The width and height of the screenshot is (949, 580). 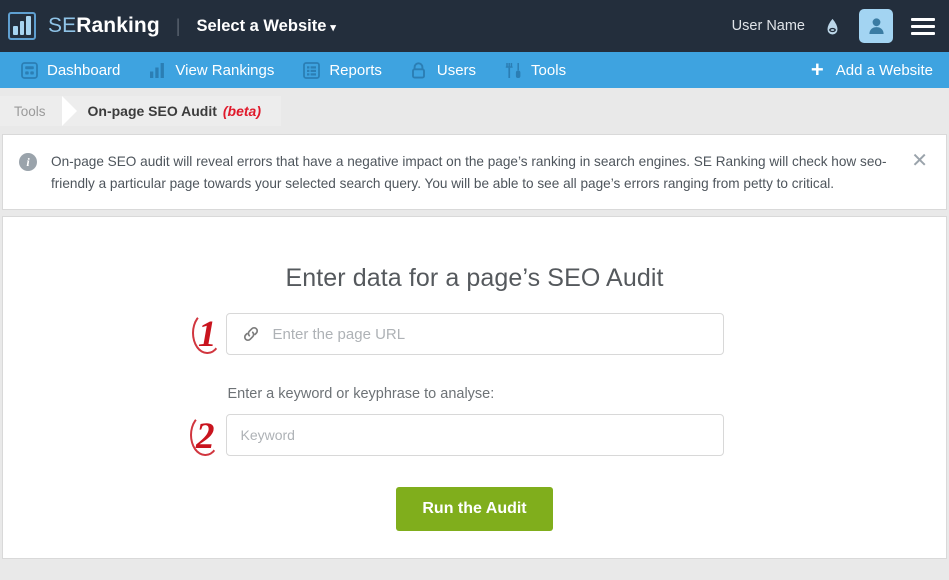 What do you see at coordinates (817, 70) in the screenshot?
I see `plus-icon: +` at bounding box center [817, 70].